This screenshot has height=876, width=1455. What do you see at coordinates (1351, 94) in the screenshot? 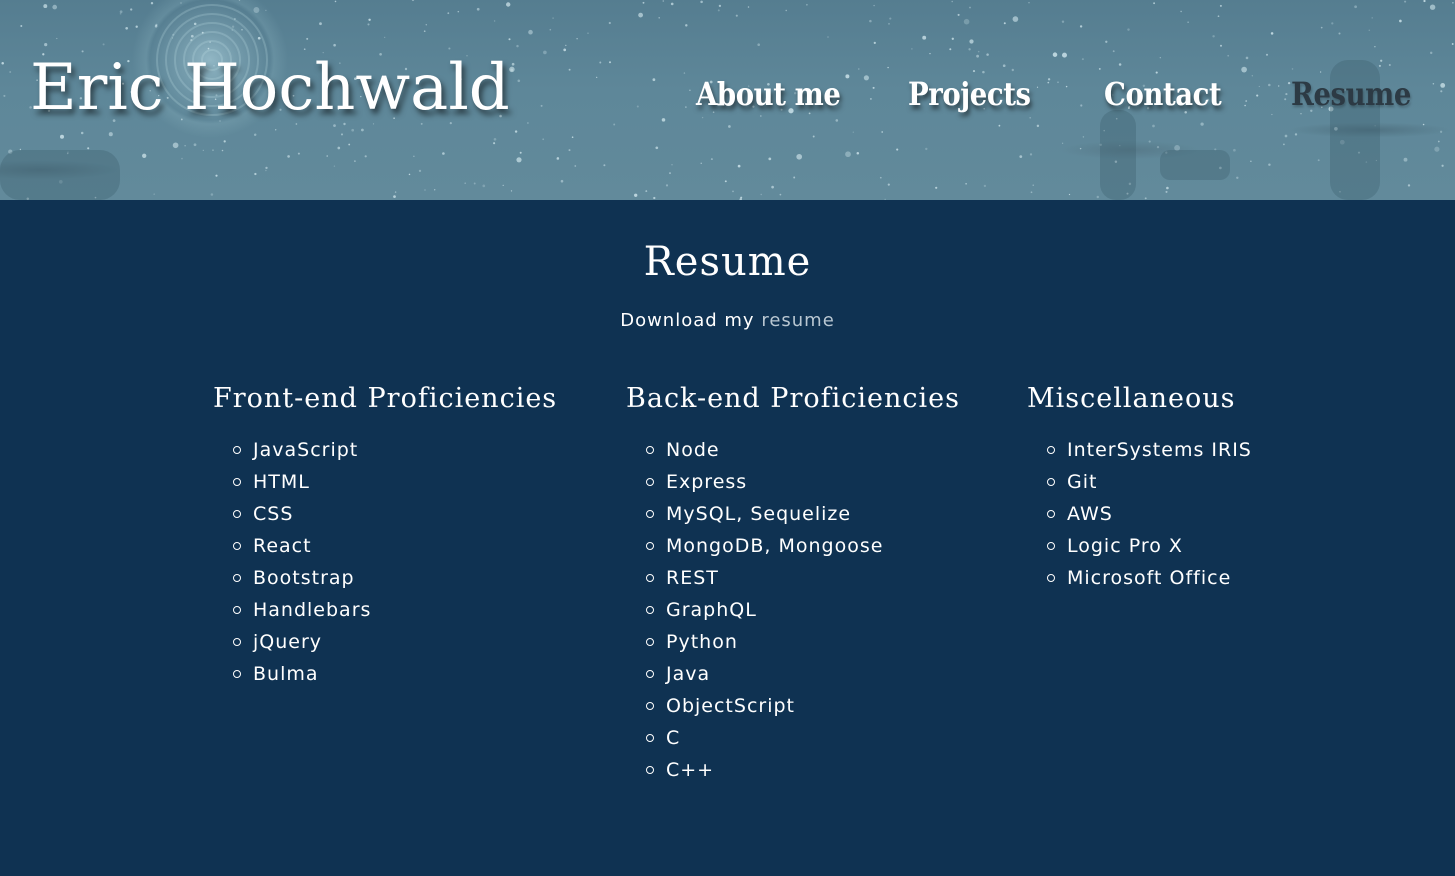
I see `nav-resume: Resume` at bounding box center [1351, 94].